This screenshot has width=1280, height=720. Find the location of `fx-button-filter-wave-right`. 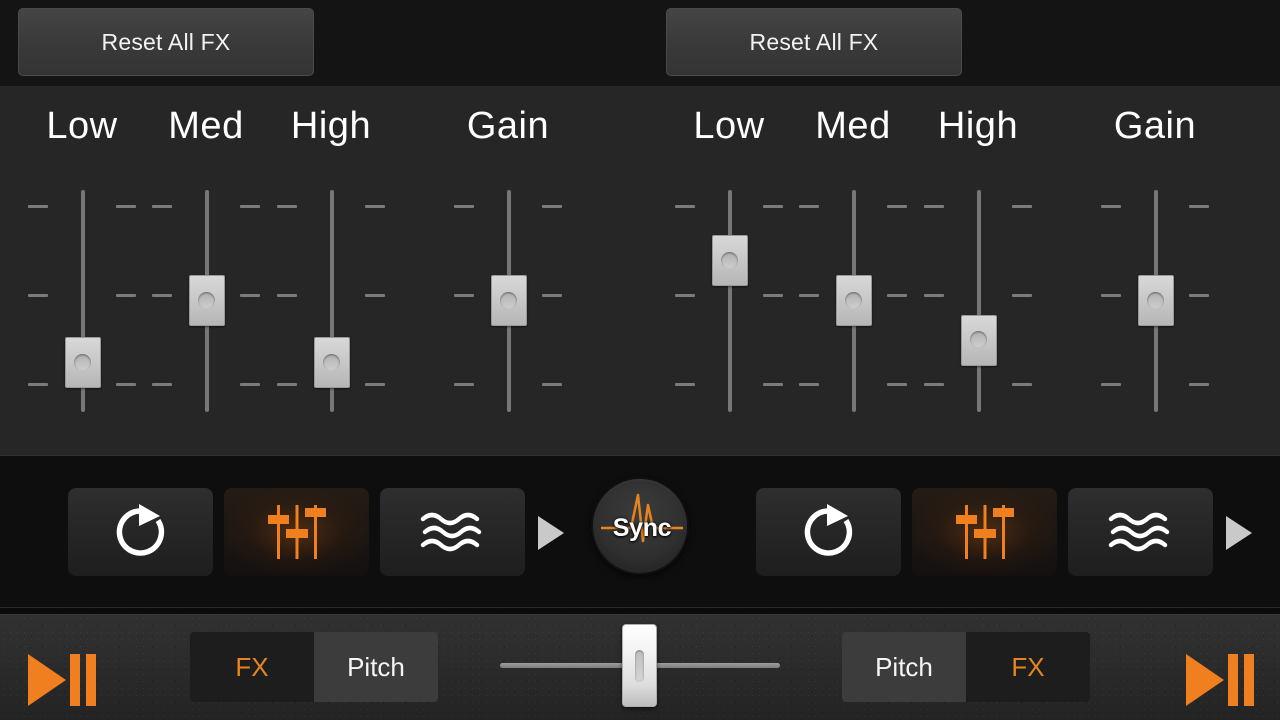

fx-button-filter-wave-right is located at coordinates (1140, 532).